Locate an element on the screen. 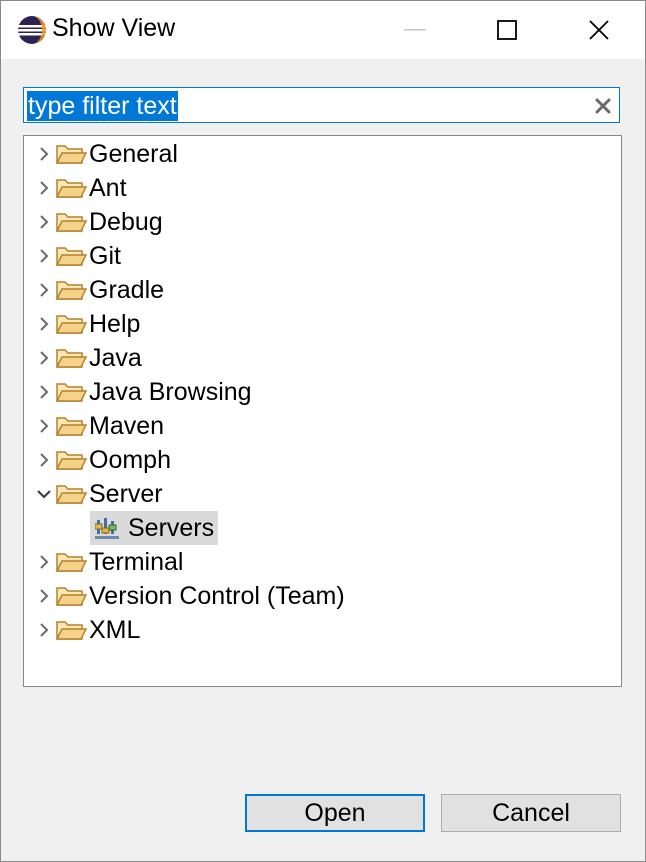 The image size is (646, 862). tree-item: Version Control (Team) is located at coordinates (189, 596).